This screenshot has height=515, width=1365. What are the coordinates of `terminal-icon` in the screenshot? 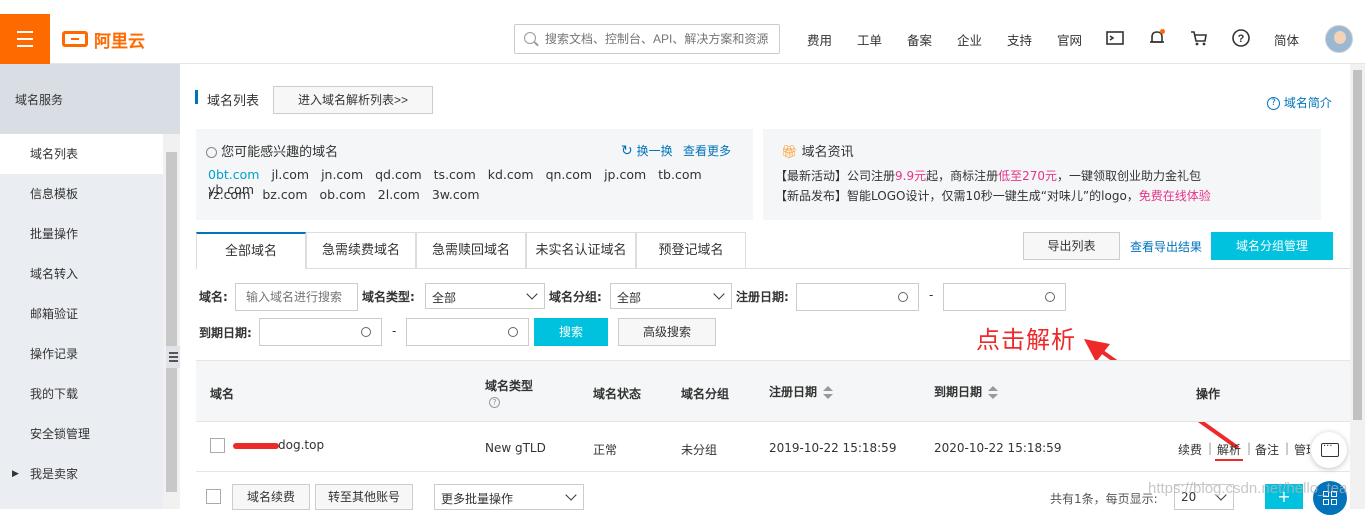 It's located at (1115, 38).